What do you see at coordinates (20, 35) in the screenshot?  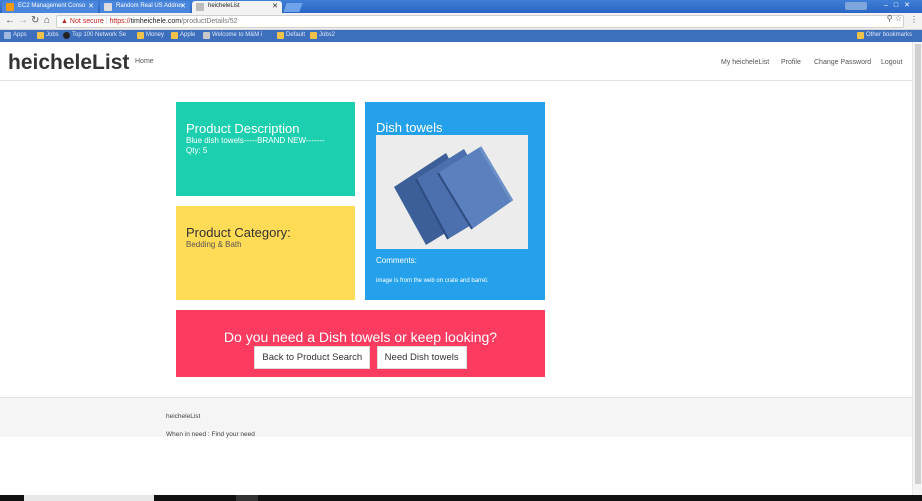 I see `bookmark-label: Apps` at bounding box center [20, 35].